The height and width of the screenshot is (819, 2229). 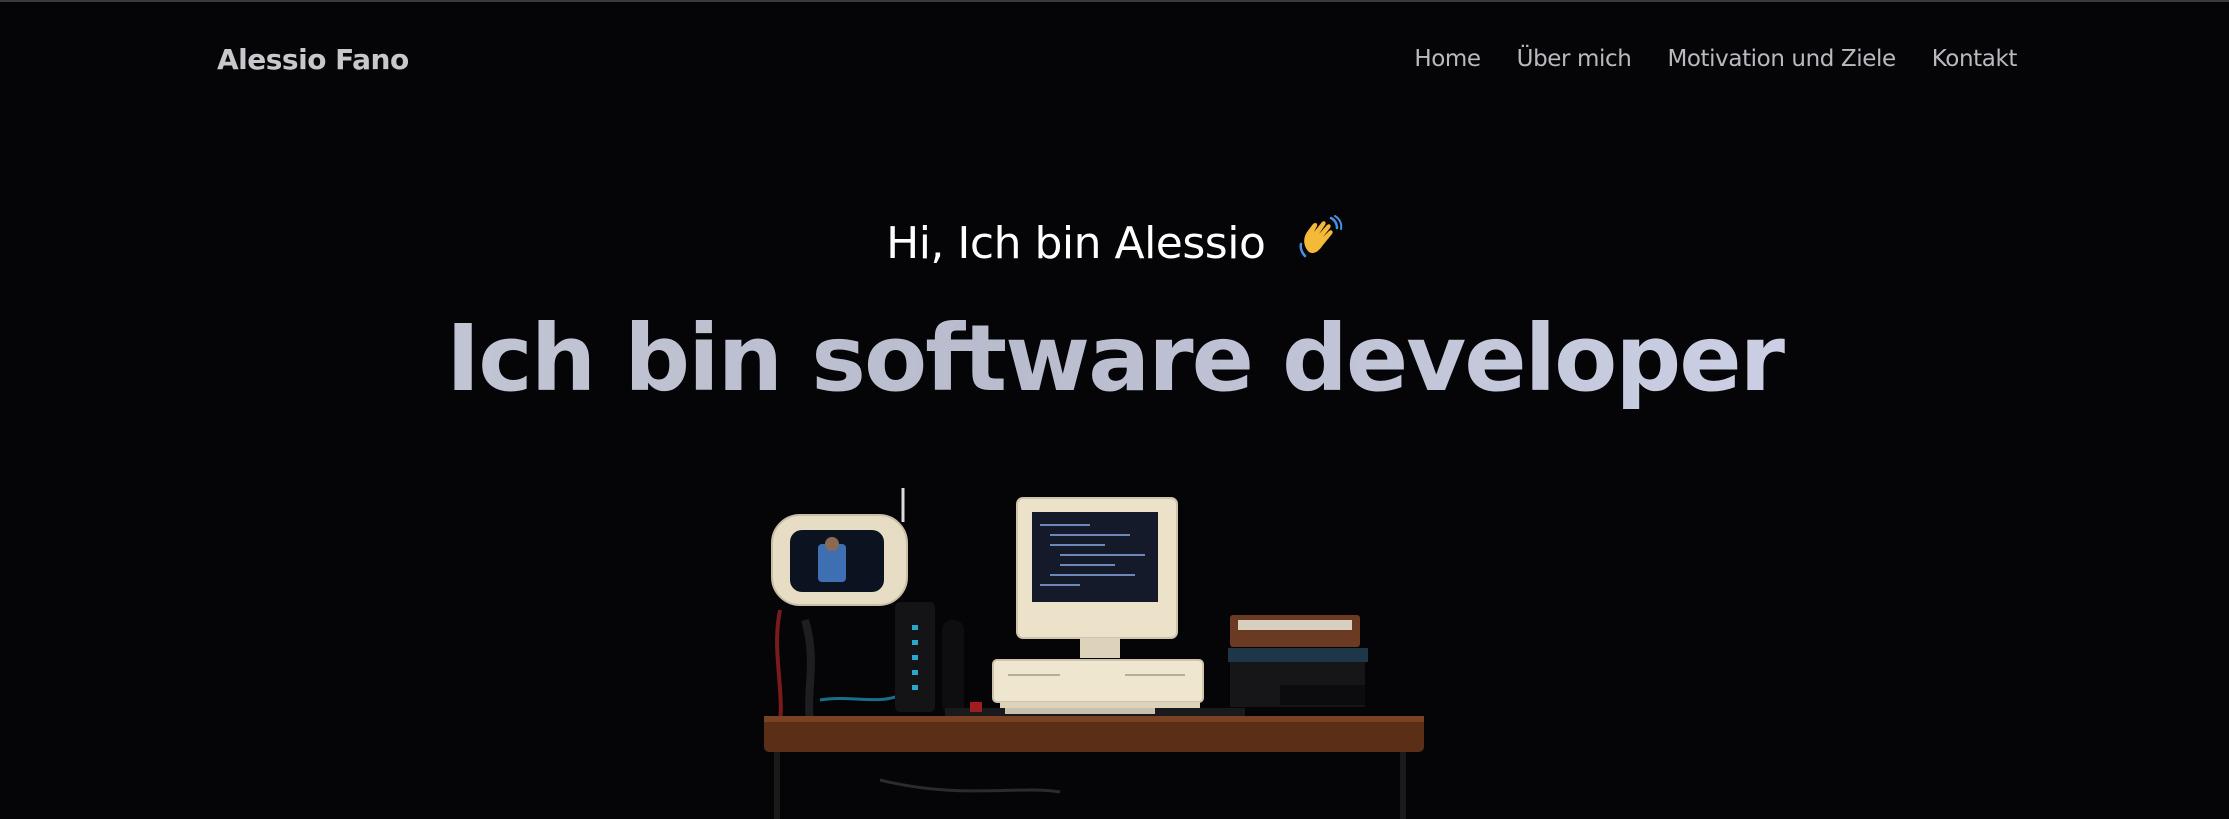 I want to click on nav-item-kontakt: Kontakt, so click(x=1975, y=59).